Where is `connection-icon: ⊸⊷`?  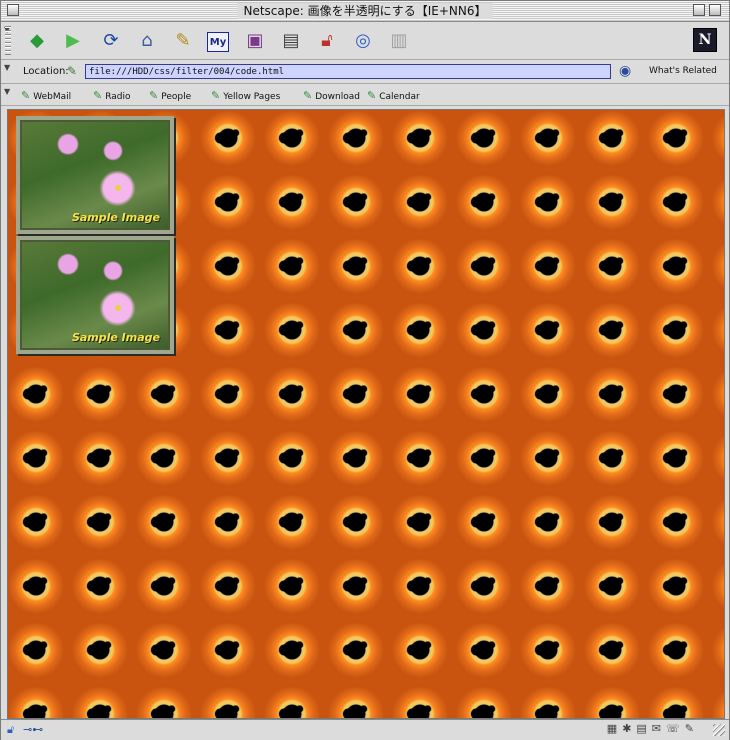
connection-icon: ⊸⊷ is located at coordinates (33, 729).